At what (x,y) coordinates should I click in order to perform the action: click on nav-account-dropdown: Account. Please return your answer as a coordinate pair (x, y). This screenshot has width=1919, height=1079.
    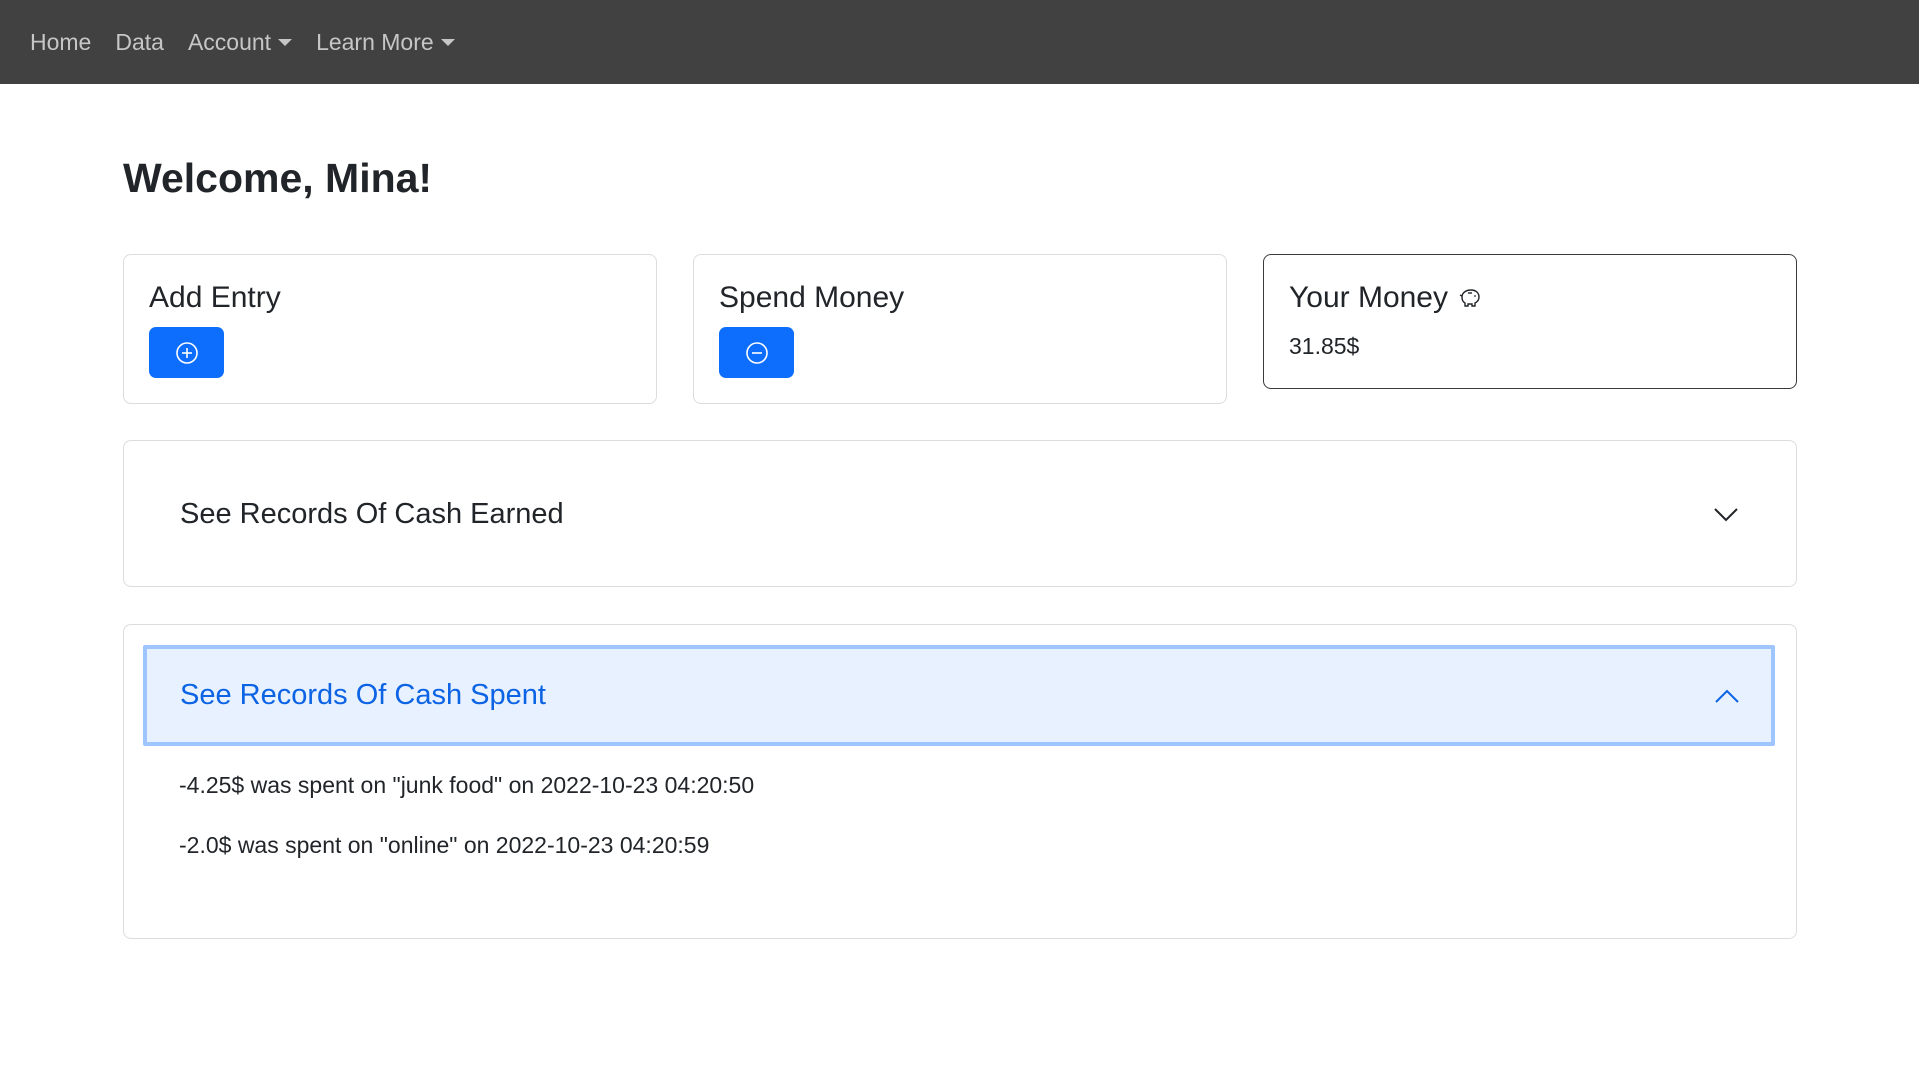
    Looking at the image, I should click on (240, 42).